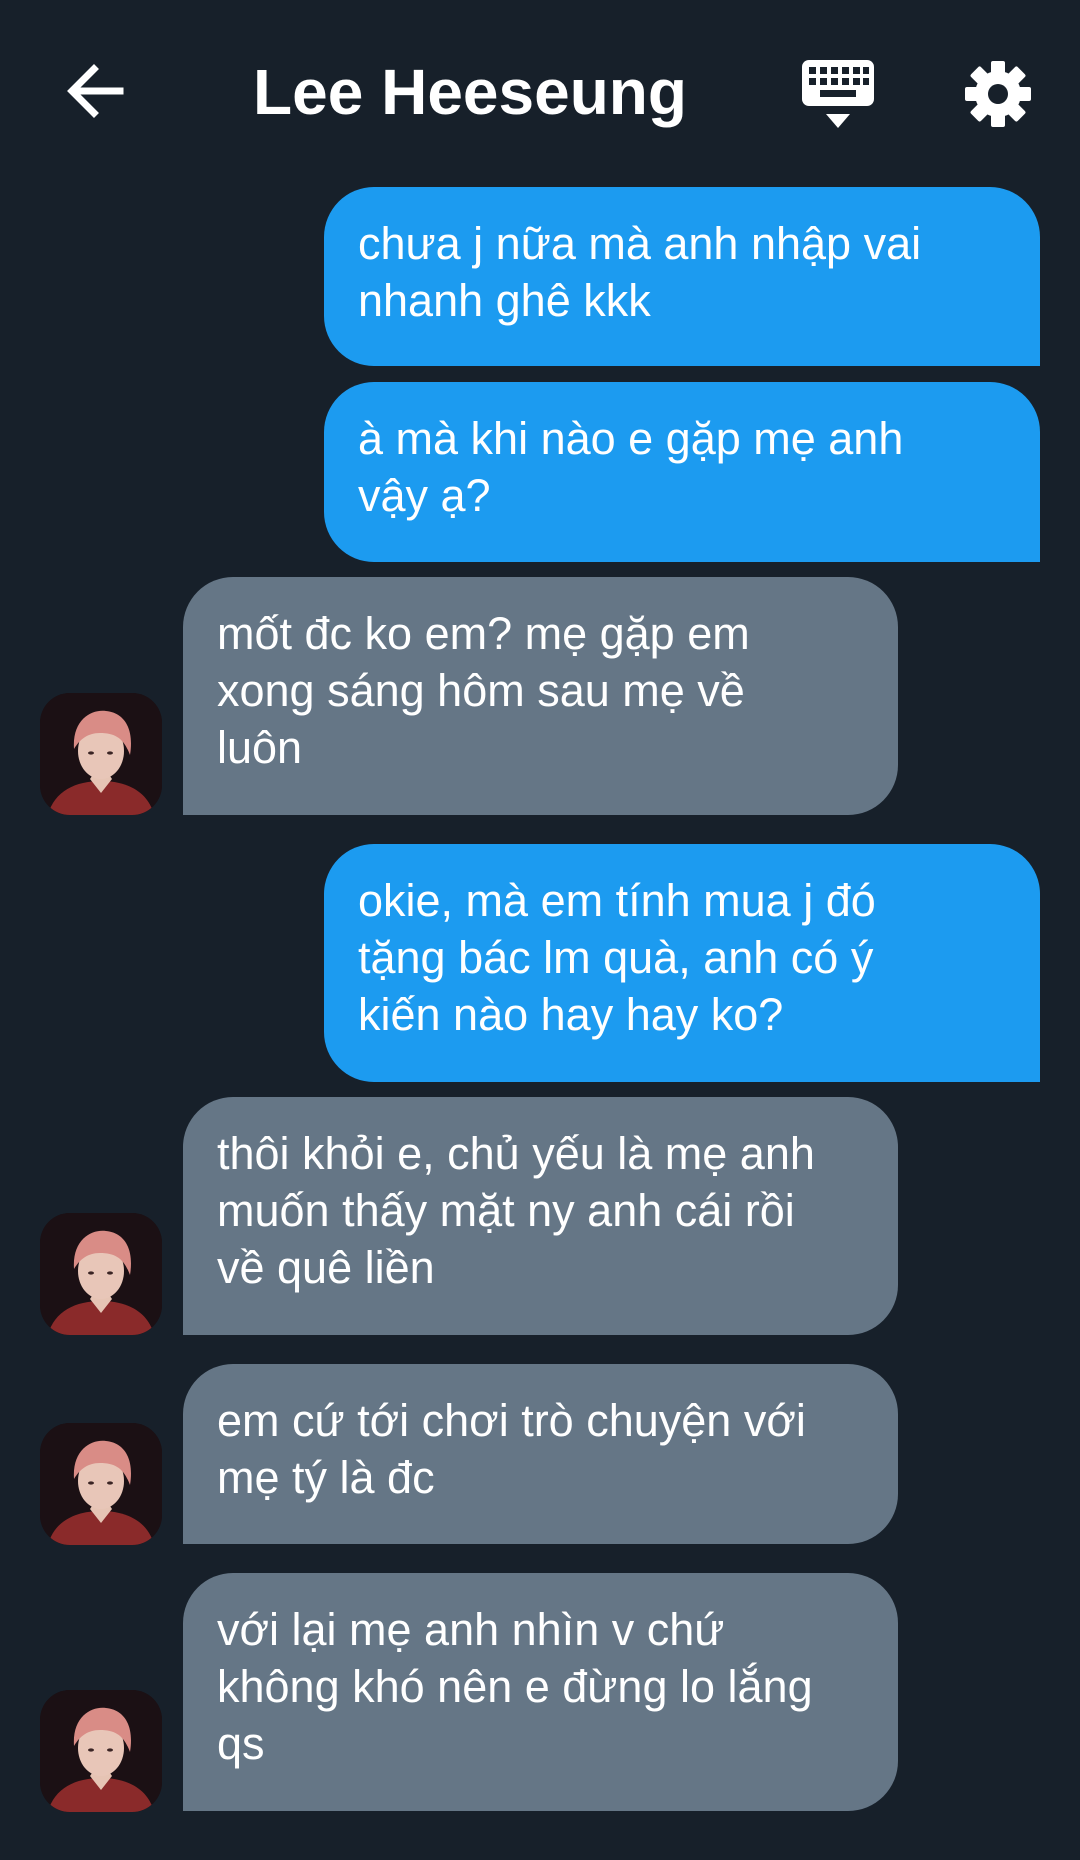 This screenshot has height=1860, width=1080. What do you see at coordinates (511, 1420) in the screenshot?
I see `message-line: em cứ tới chơi trò chuyện với` at bounding box center [511, 1420].